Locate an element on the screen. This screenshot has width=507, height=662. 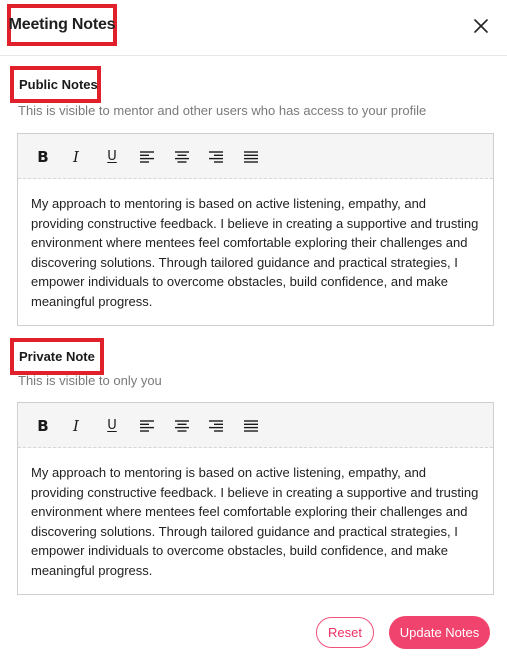
title-highlight: Meeting Notes is located at coordinates (62, 25).